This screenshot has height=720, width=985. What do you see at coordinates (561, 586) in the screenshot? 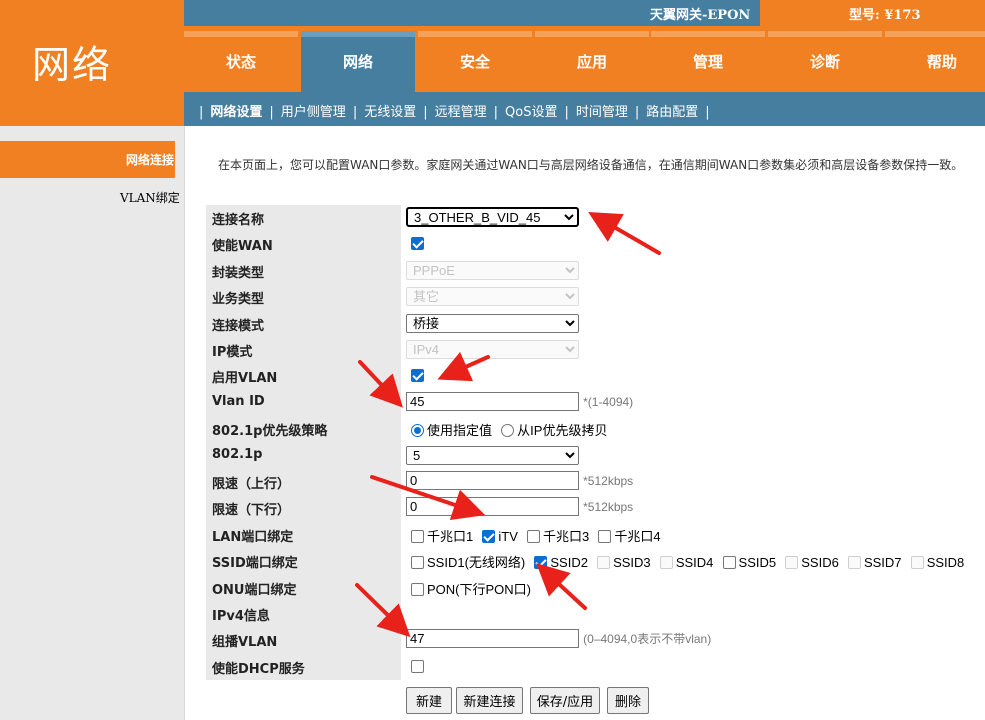
I see `arrow-ssid2` at bounding box center [561, 586].